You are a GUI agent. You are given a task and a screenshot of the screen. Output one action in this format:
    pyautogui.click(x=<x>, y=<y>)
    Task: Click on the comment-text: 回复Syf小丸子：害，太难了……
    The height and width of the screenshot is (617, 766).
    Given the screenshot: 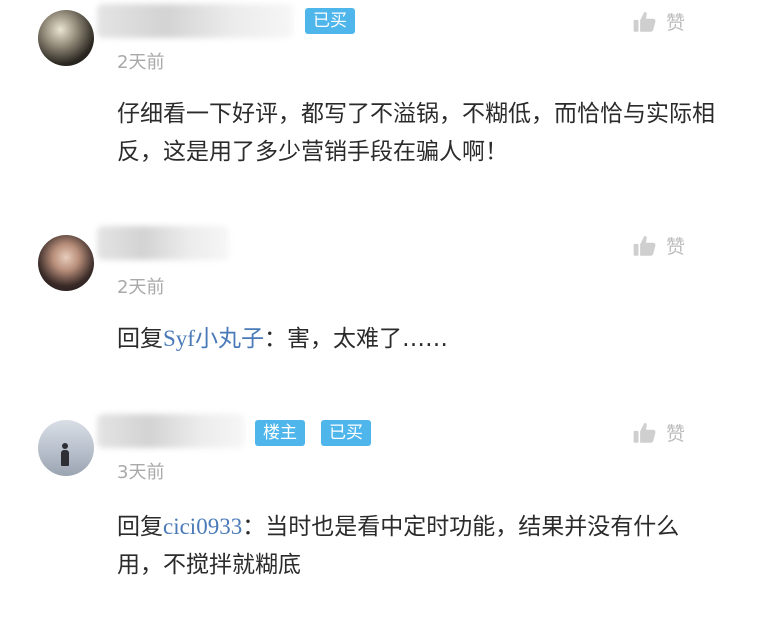 What is the action you would take?
    pyautogui.click(x=417, y=339)
    